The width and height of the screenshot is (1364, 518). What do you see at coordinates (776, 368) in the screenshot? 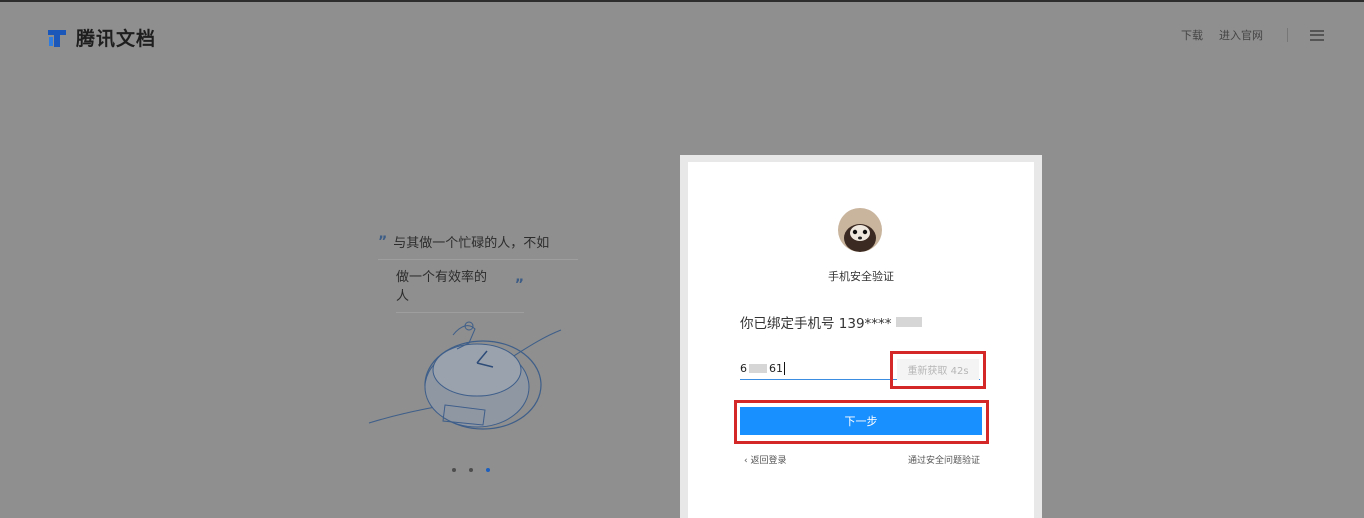
I see `code-suffix: 61` at bounding box center [776, 368].